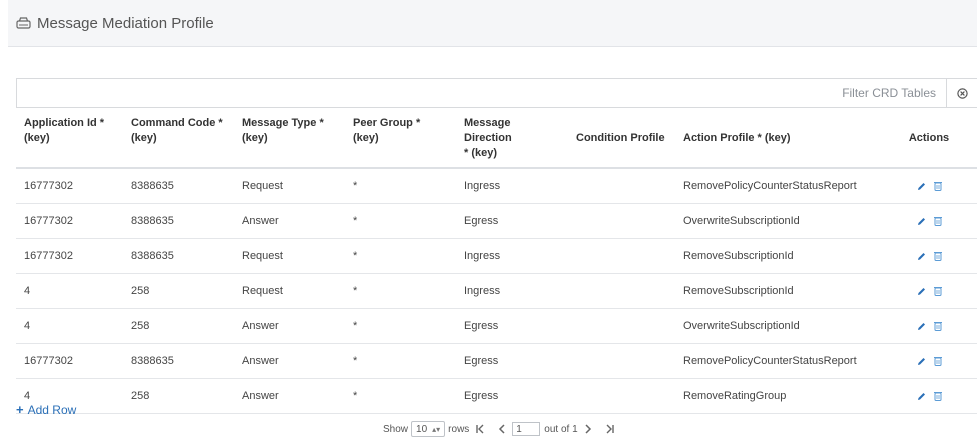  What do you see at coordinates (588, 429) in the screenshot?
I see `next-page-icon` at bounding box center [588, 429].